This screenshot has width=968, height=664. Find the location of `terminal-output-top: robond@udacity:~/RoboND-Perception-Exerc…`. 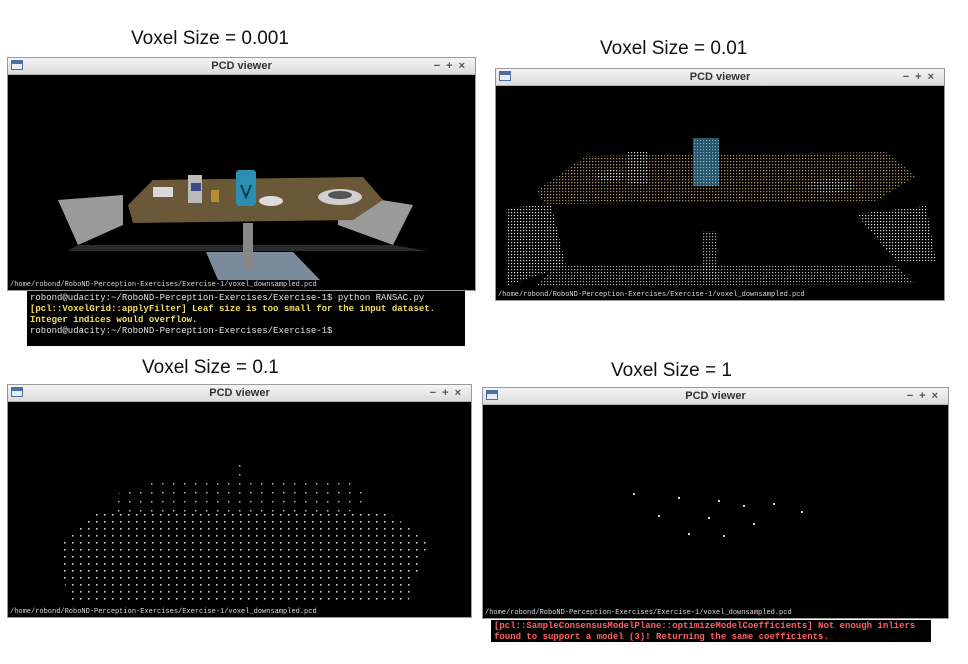

terminal-output-top: robond@udacity:~/RoboND-Perception-Exerc… is located at coordinates (246, 318).